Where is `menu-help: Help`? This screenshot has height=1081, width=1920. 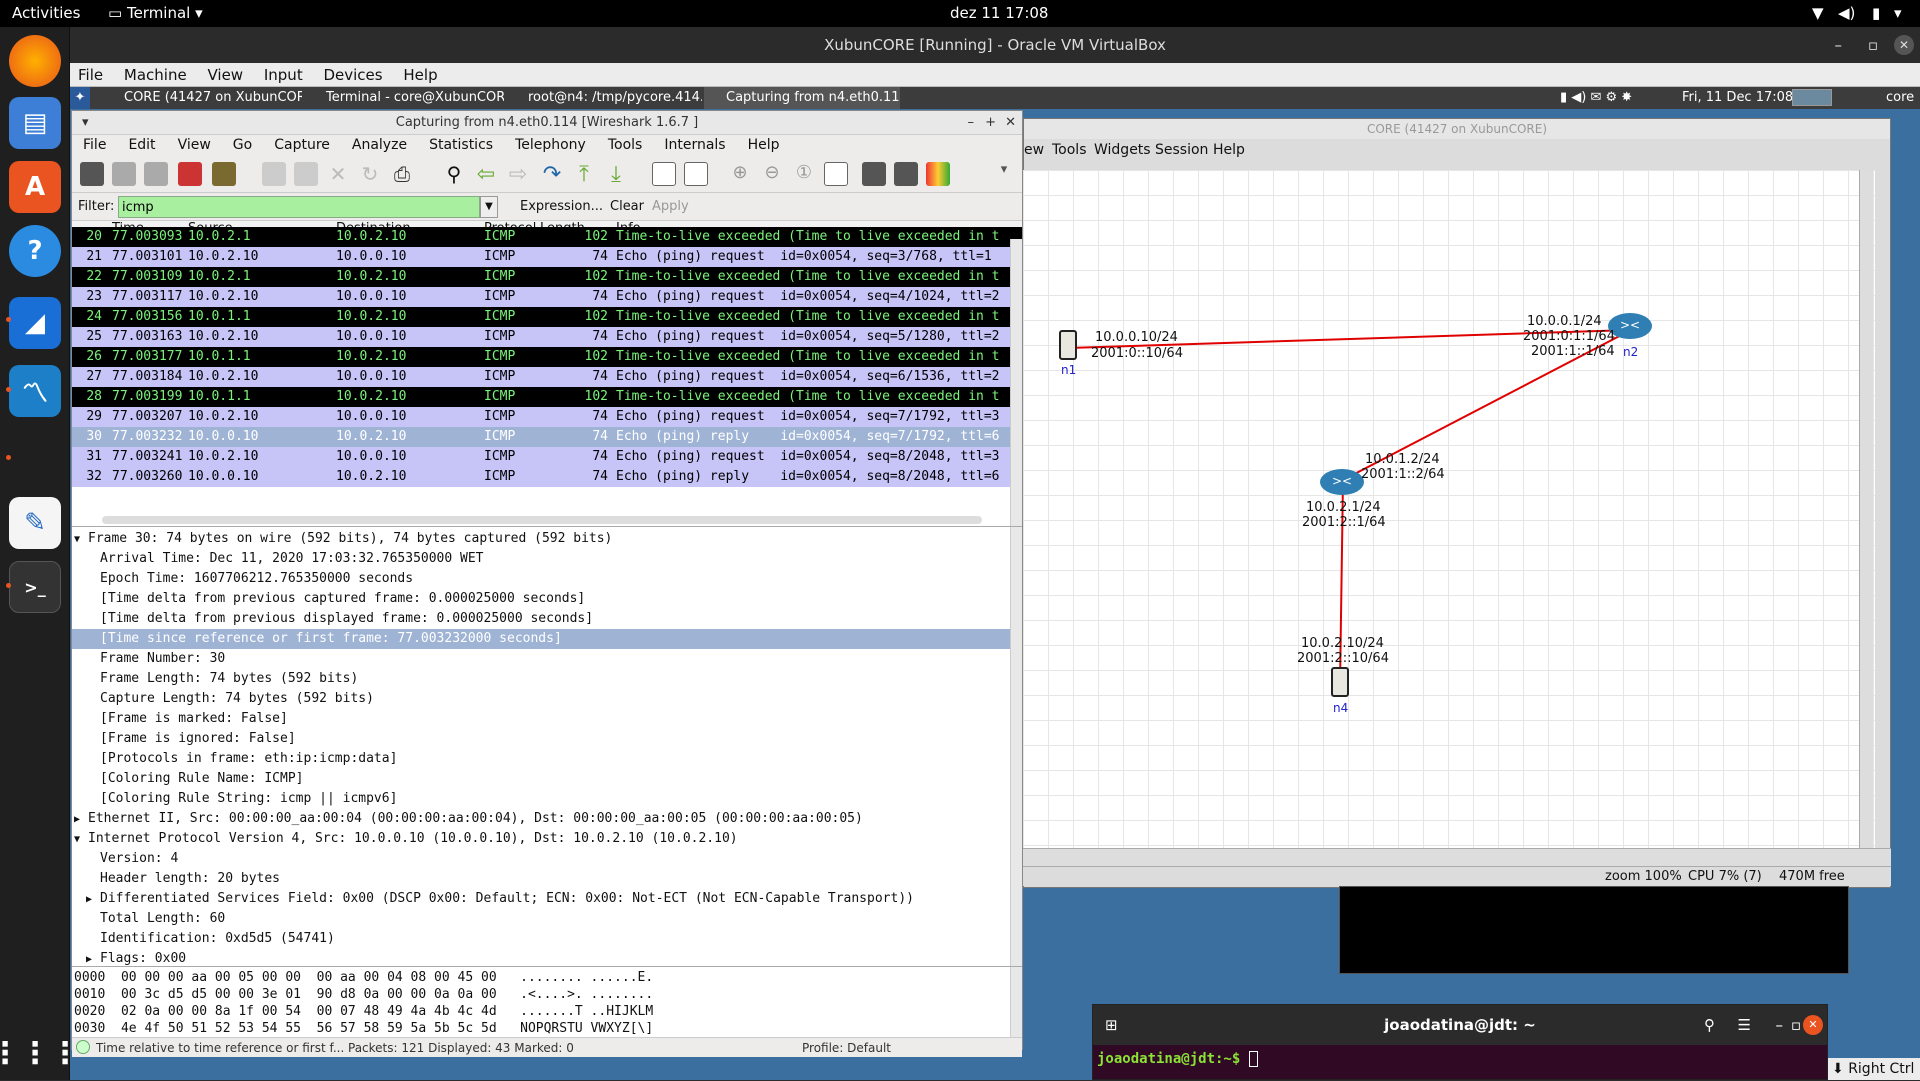 menu-help: Help is located at coordinates (420, 75).